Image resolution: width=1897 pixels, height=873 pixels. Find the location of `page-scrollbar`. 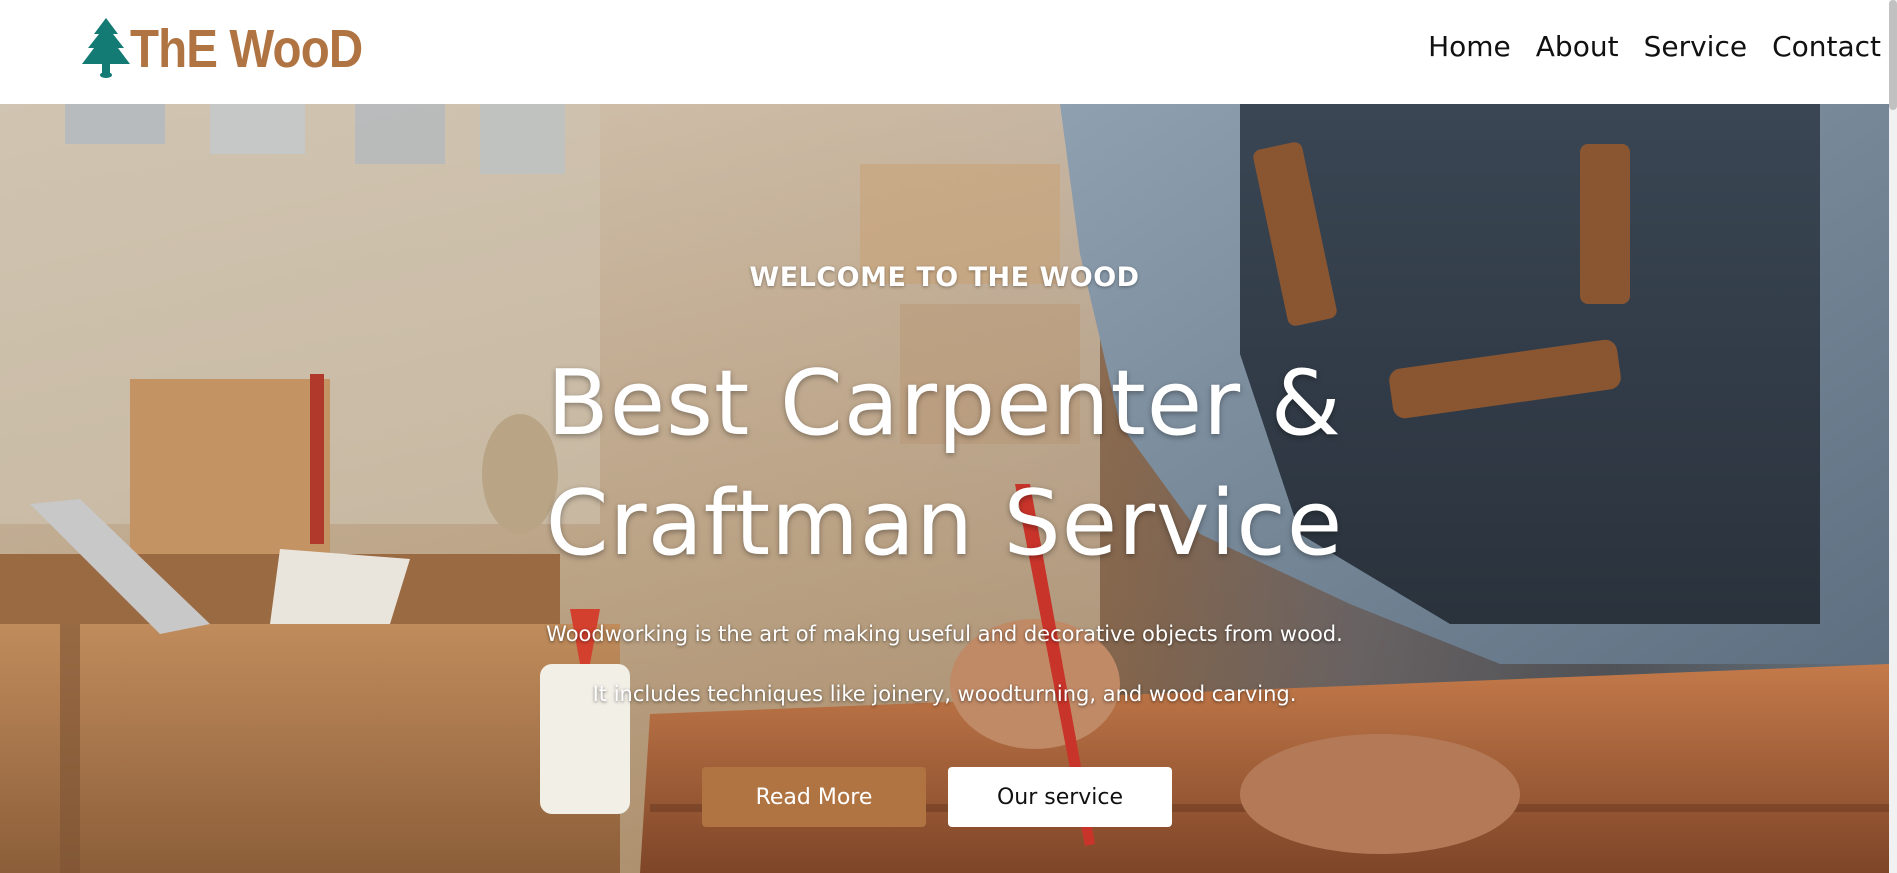

page-scrollbar is located at coordinates (1893, 436).